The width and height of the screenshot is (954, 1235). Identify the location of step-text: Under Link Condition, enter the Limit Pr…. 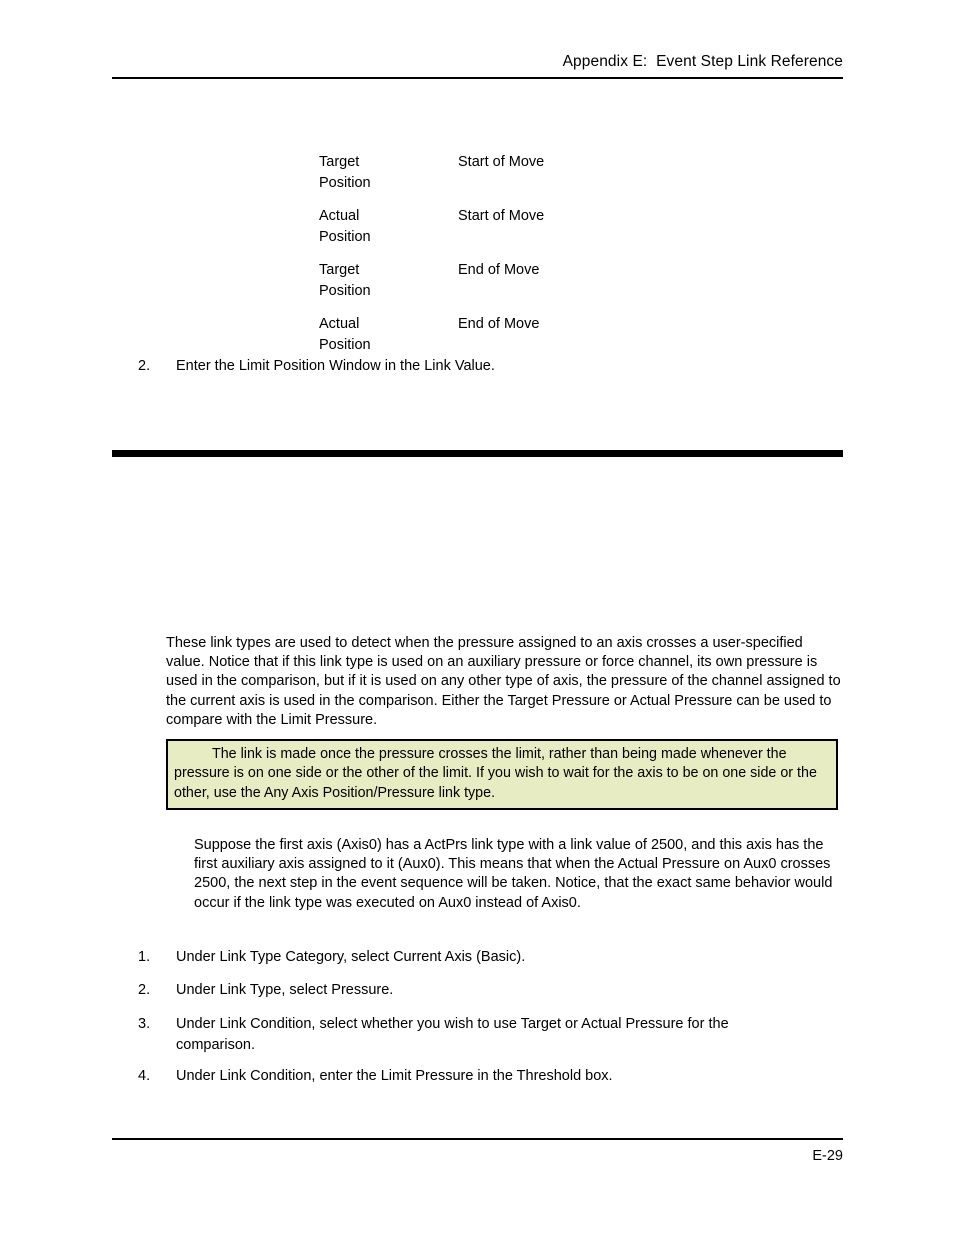
(394, 1076).